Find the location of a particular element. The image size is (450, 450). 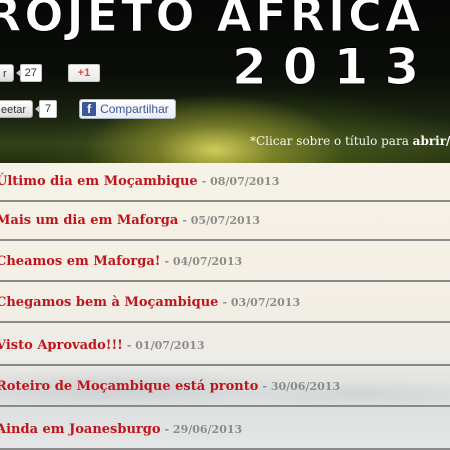

blog-title-year: 2013 is located at coordinates (333, 67).